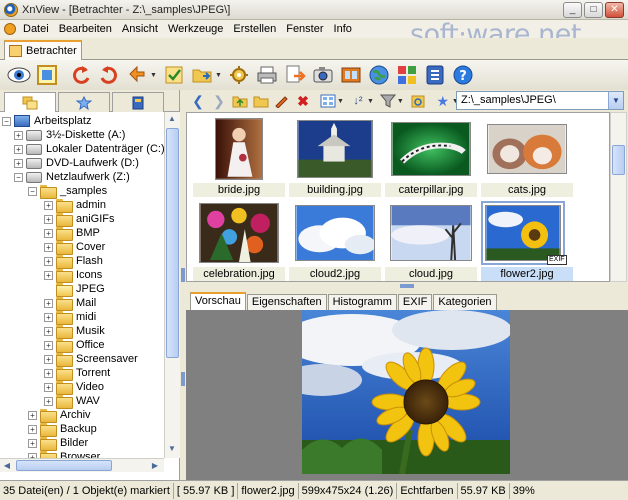  Describe the element at coordinates (79, 219) in the screenshot. I see `tree-item: + aniGIFs` at that location.